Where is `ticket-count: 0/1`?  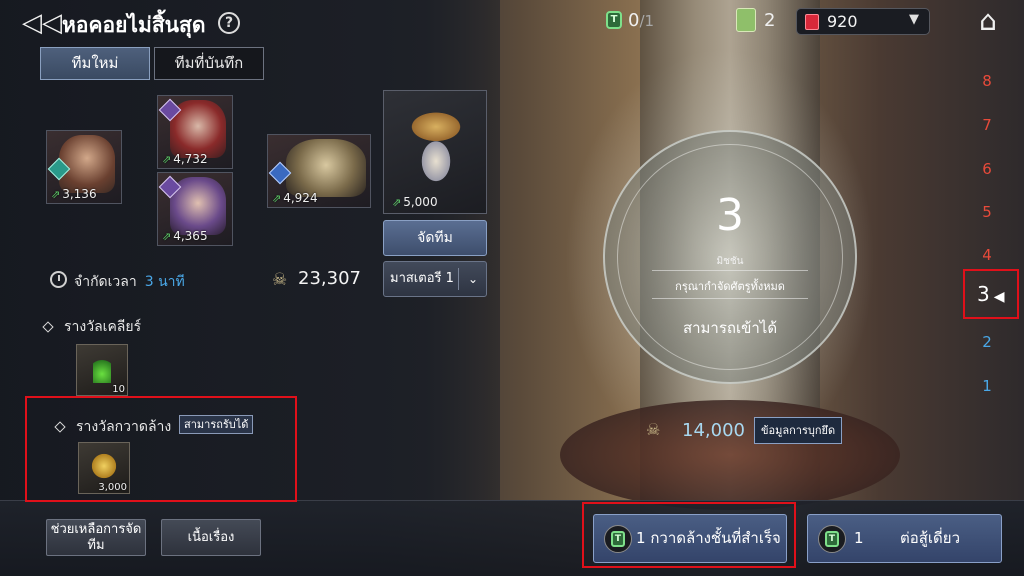 ticket-count: 0/1 is located at coordinates (641, 20).